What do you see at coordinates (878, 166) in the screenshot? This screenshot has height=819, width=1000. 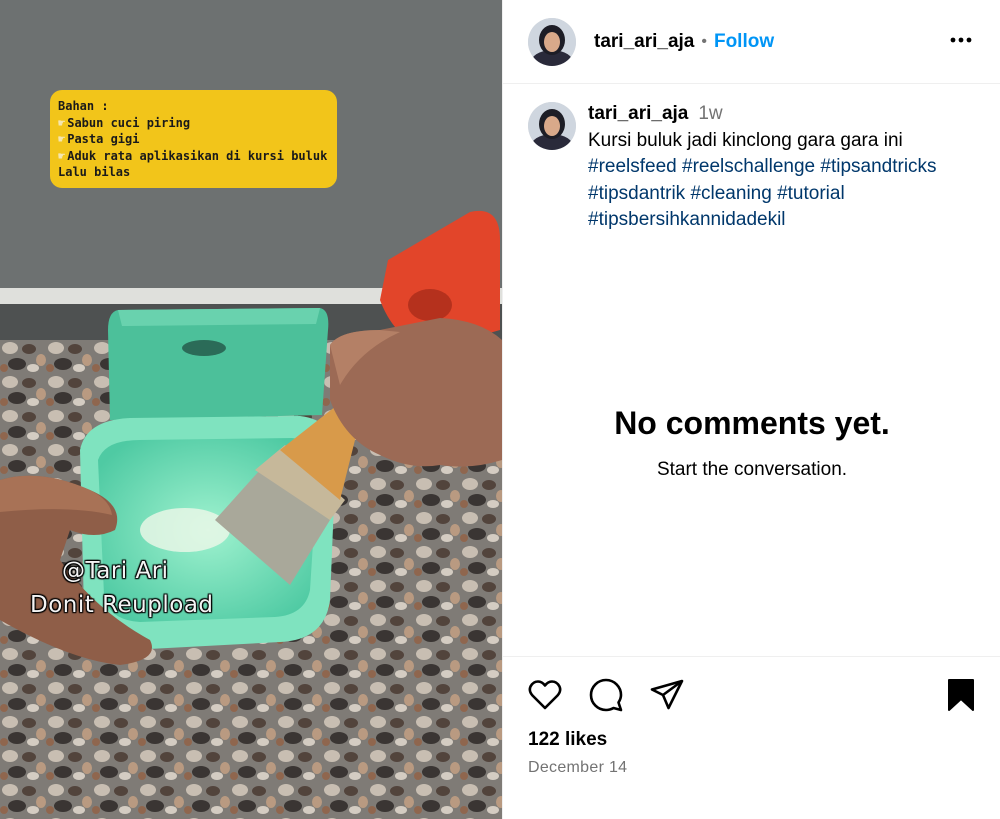 I see `hashtag-link: #tipsandtricks` at bounding box center [878, 166].